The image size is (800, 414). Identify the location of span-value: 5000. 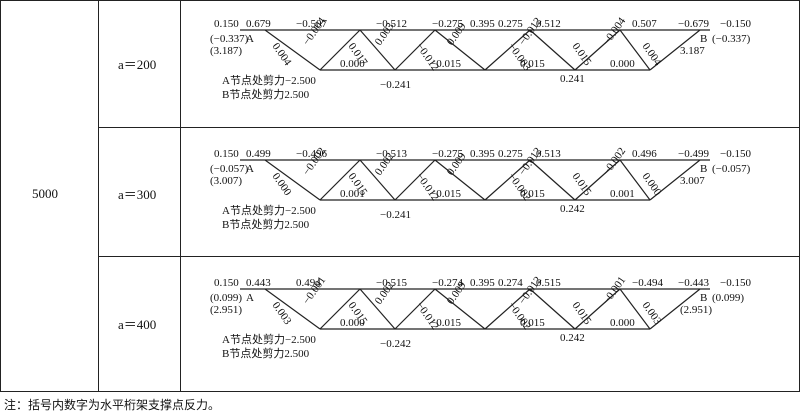
(45, 193).